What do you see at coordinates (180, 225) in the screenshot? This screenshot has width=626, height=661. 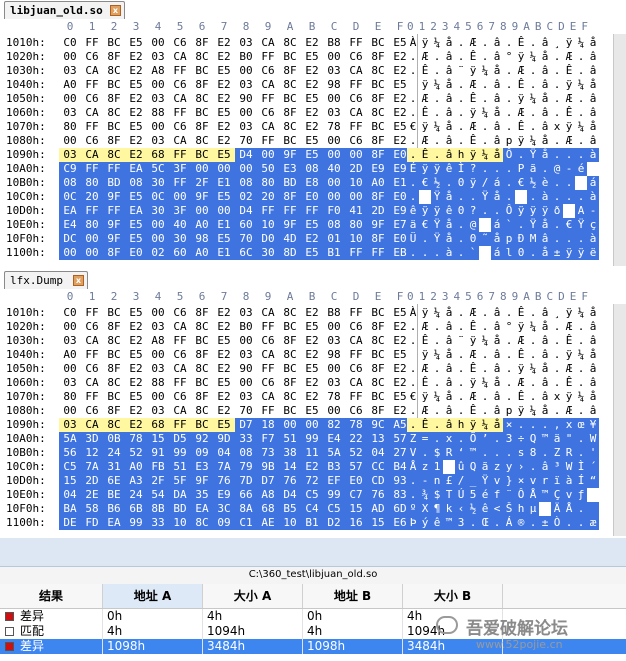 I see `hex-byte: 40` at bounding box center [180, 225].